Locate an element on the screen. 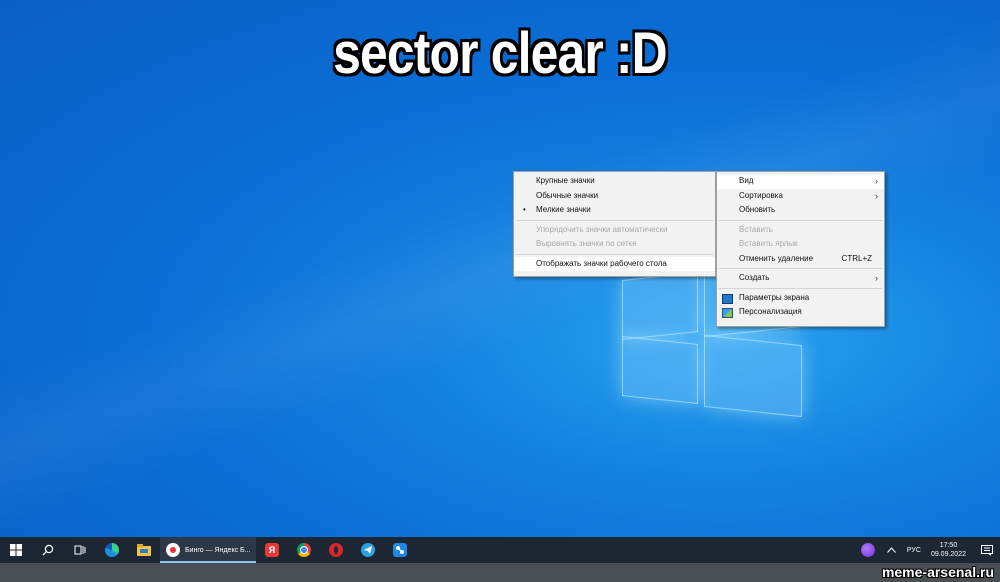 The image size is (1000, 582). menu-item-label: Крупные значки is located at coordinates (565, 180).